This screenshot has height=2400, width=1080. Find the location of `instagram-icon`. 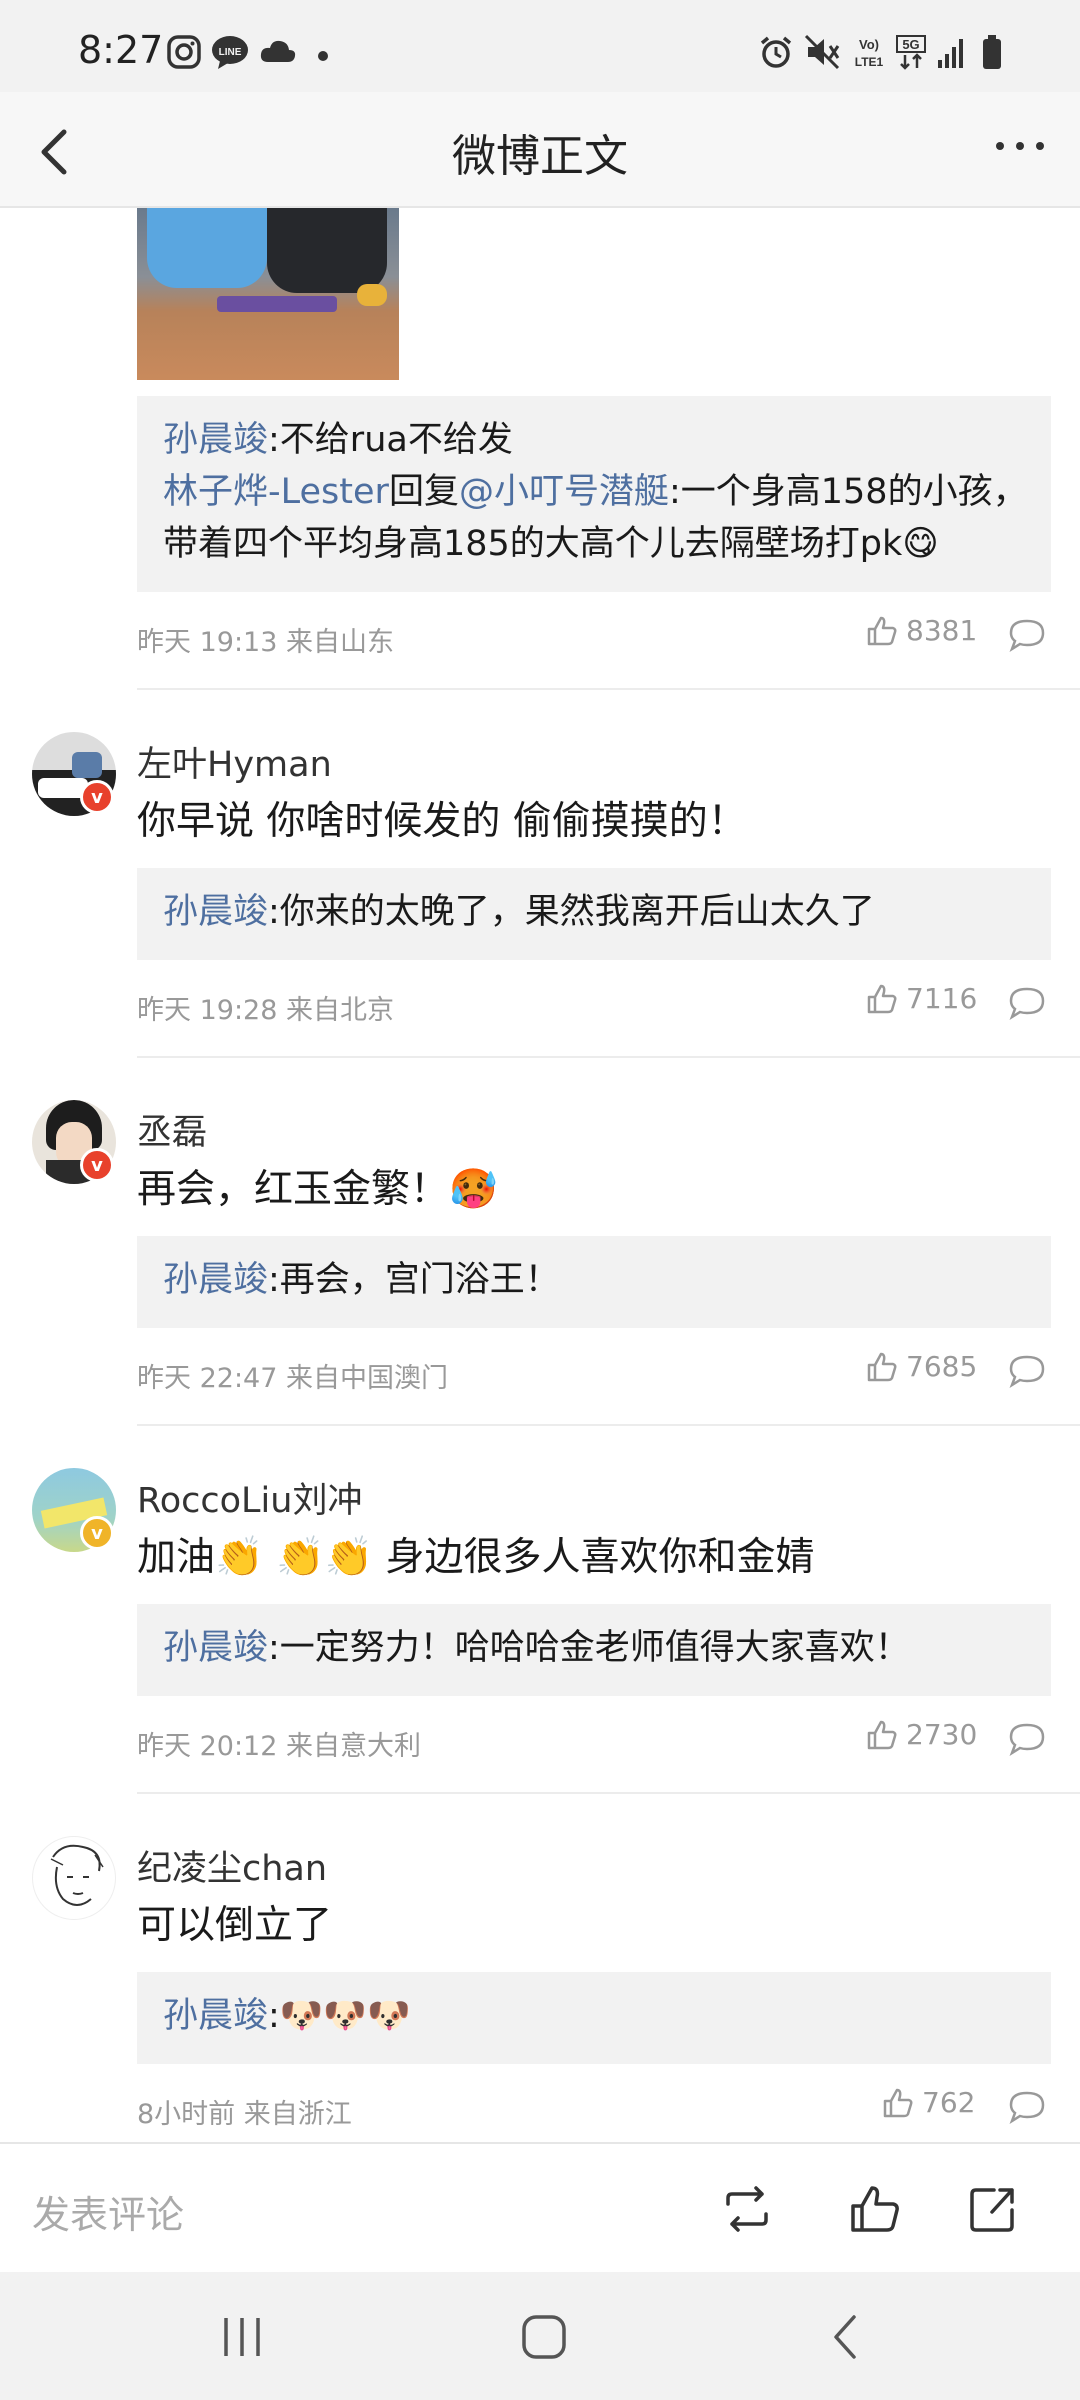

instagram-icon is located at coordinates (184, 52).